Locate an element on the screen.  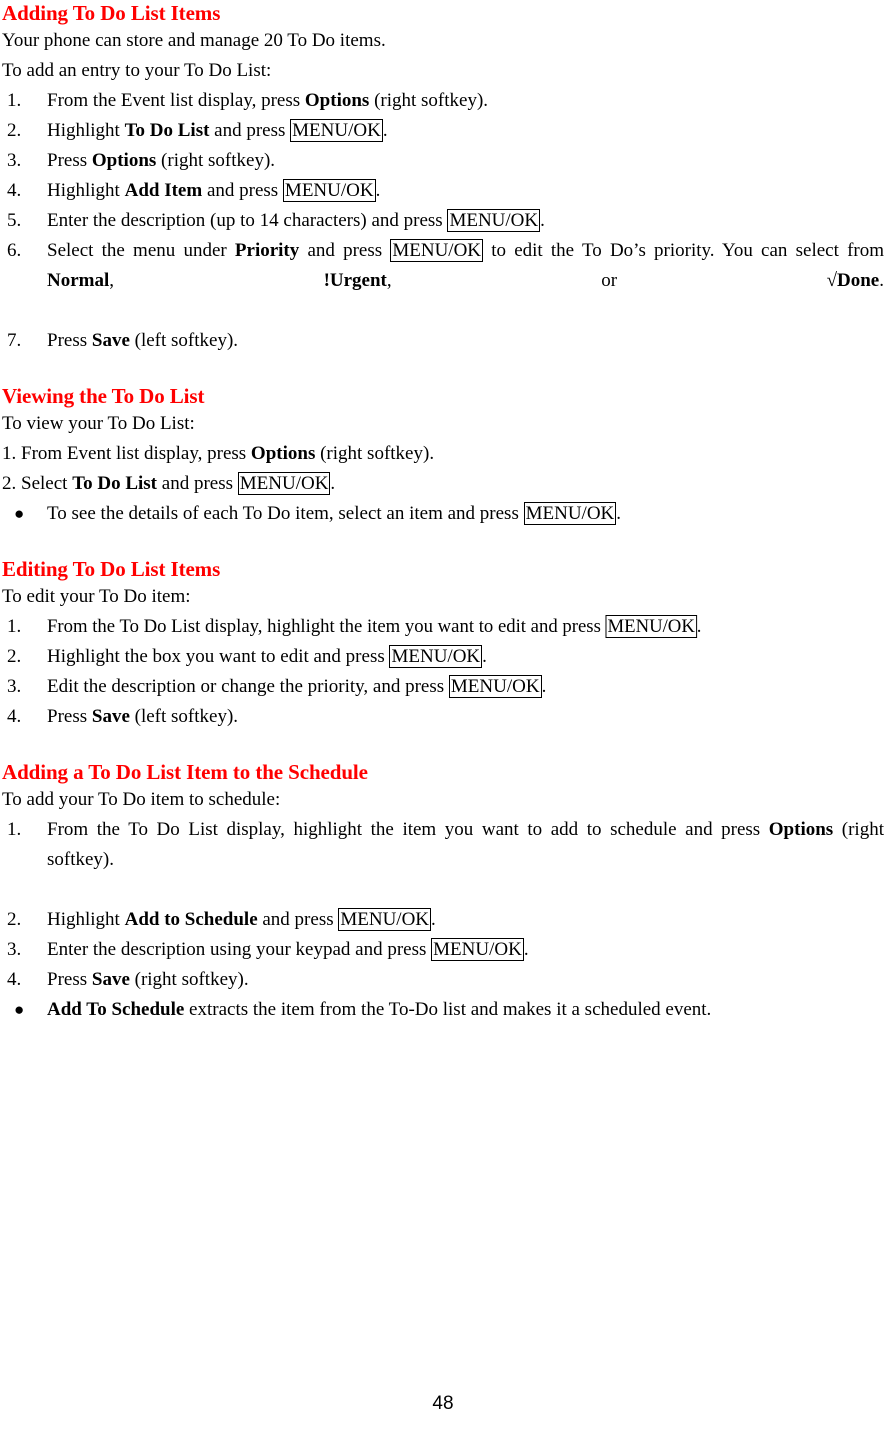
list-item-number: 5. is located at coordinates (14, 220).